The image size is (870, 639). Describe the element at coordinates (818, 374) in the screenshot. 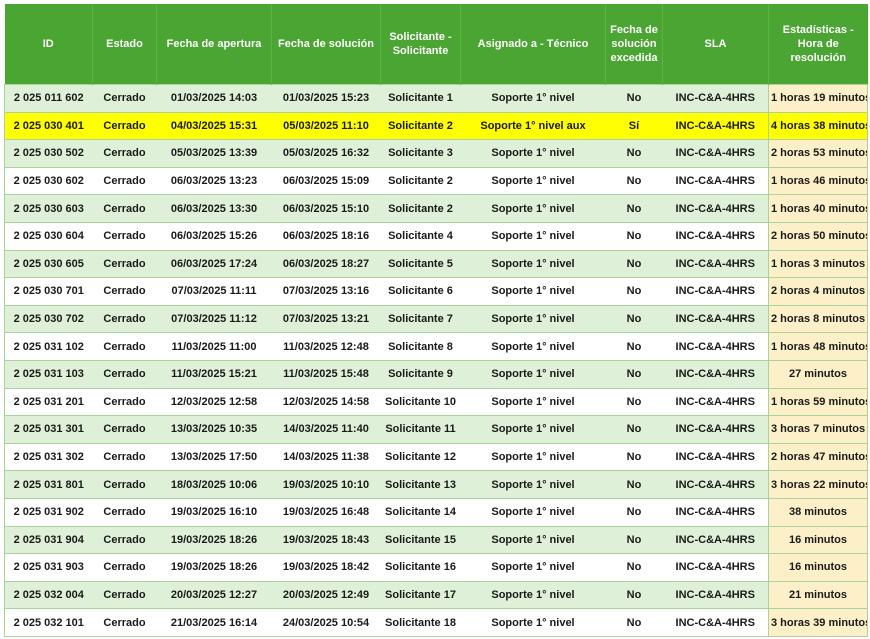

I see `cell-hora-resolucion: 27 minutos` at that location.